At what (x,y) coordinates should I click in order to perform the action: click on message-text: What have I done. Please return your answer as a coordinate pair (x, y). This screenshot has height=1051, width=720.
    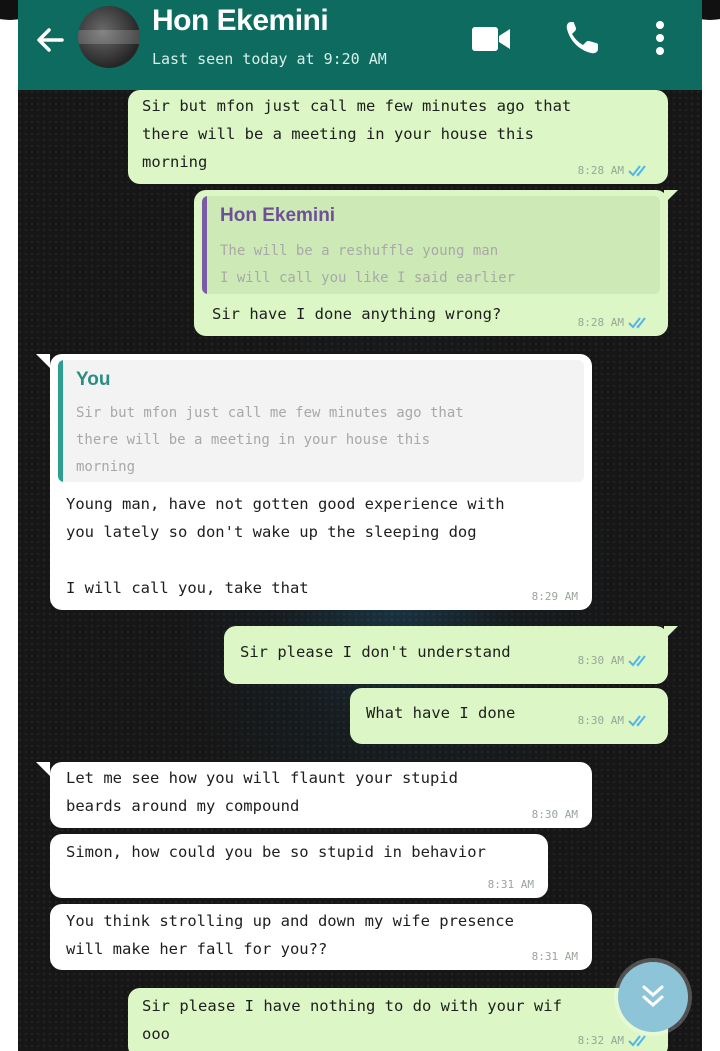
    Looking at the image, I should click on (441, 713).